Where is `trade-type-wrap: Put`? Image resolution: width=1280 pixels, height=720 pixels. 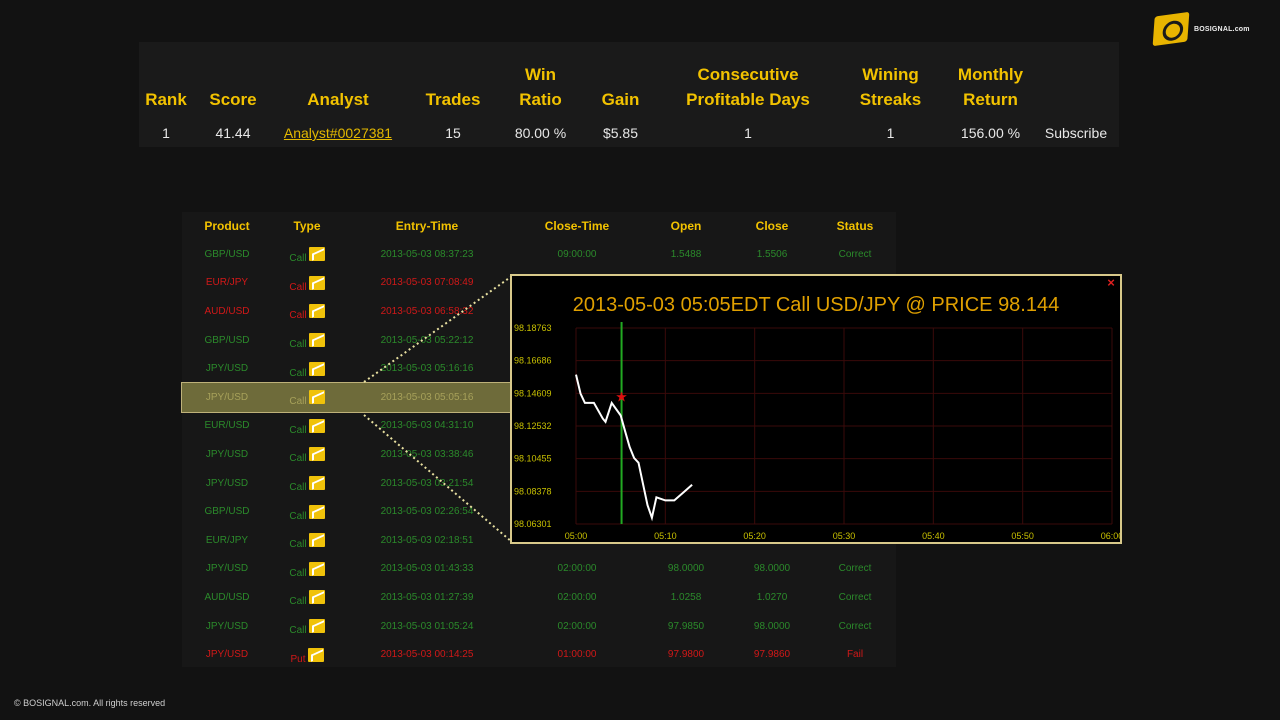 trade-type-wrap: Put is located at coordinates (307, 656).